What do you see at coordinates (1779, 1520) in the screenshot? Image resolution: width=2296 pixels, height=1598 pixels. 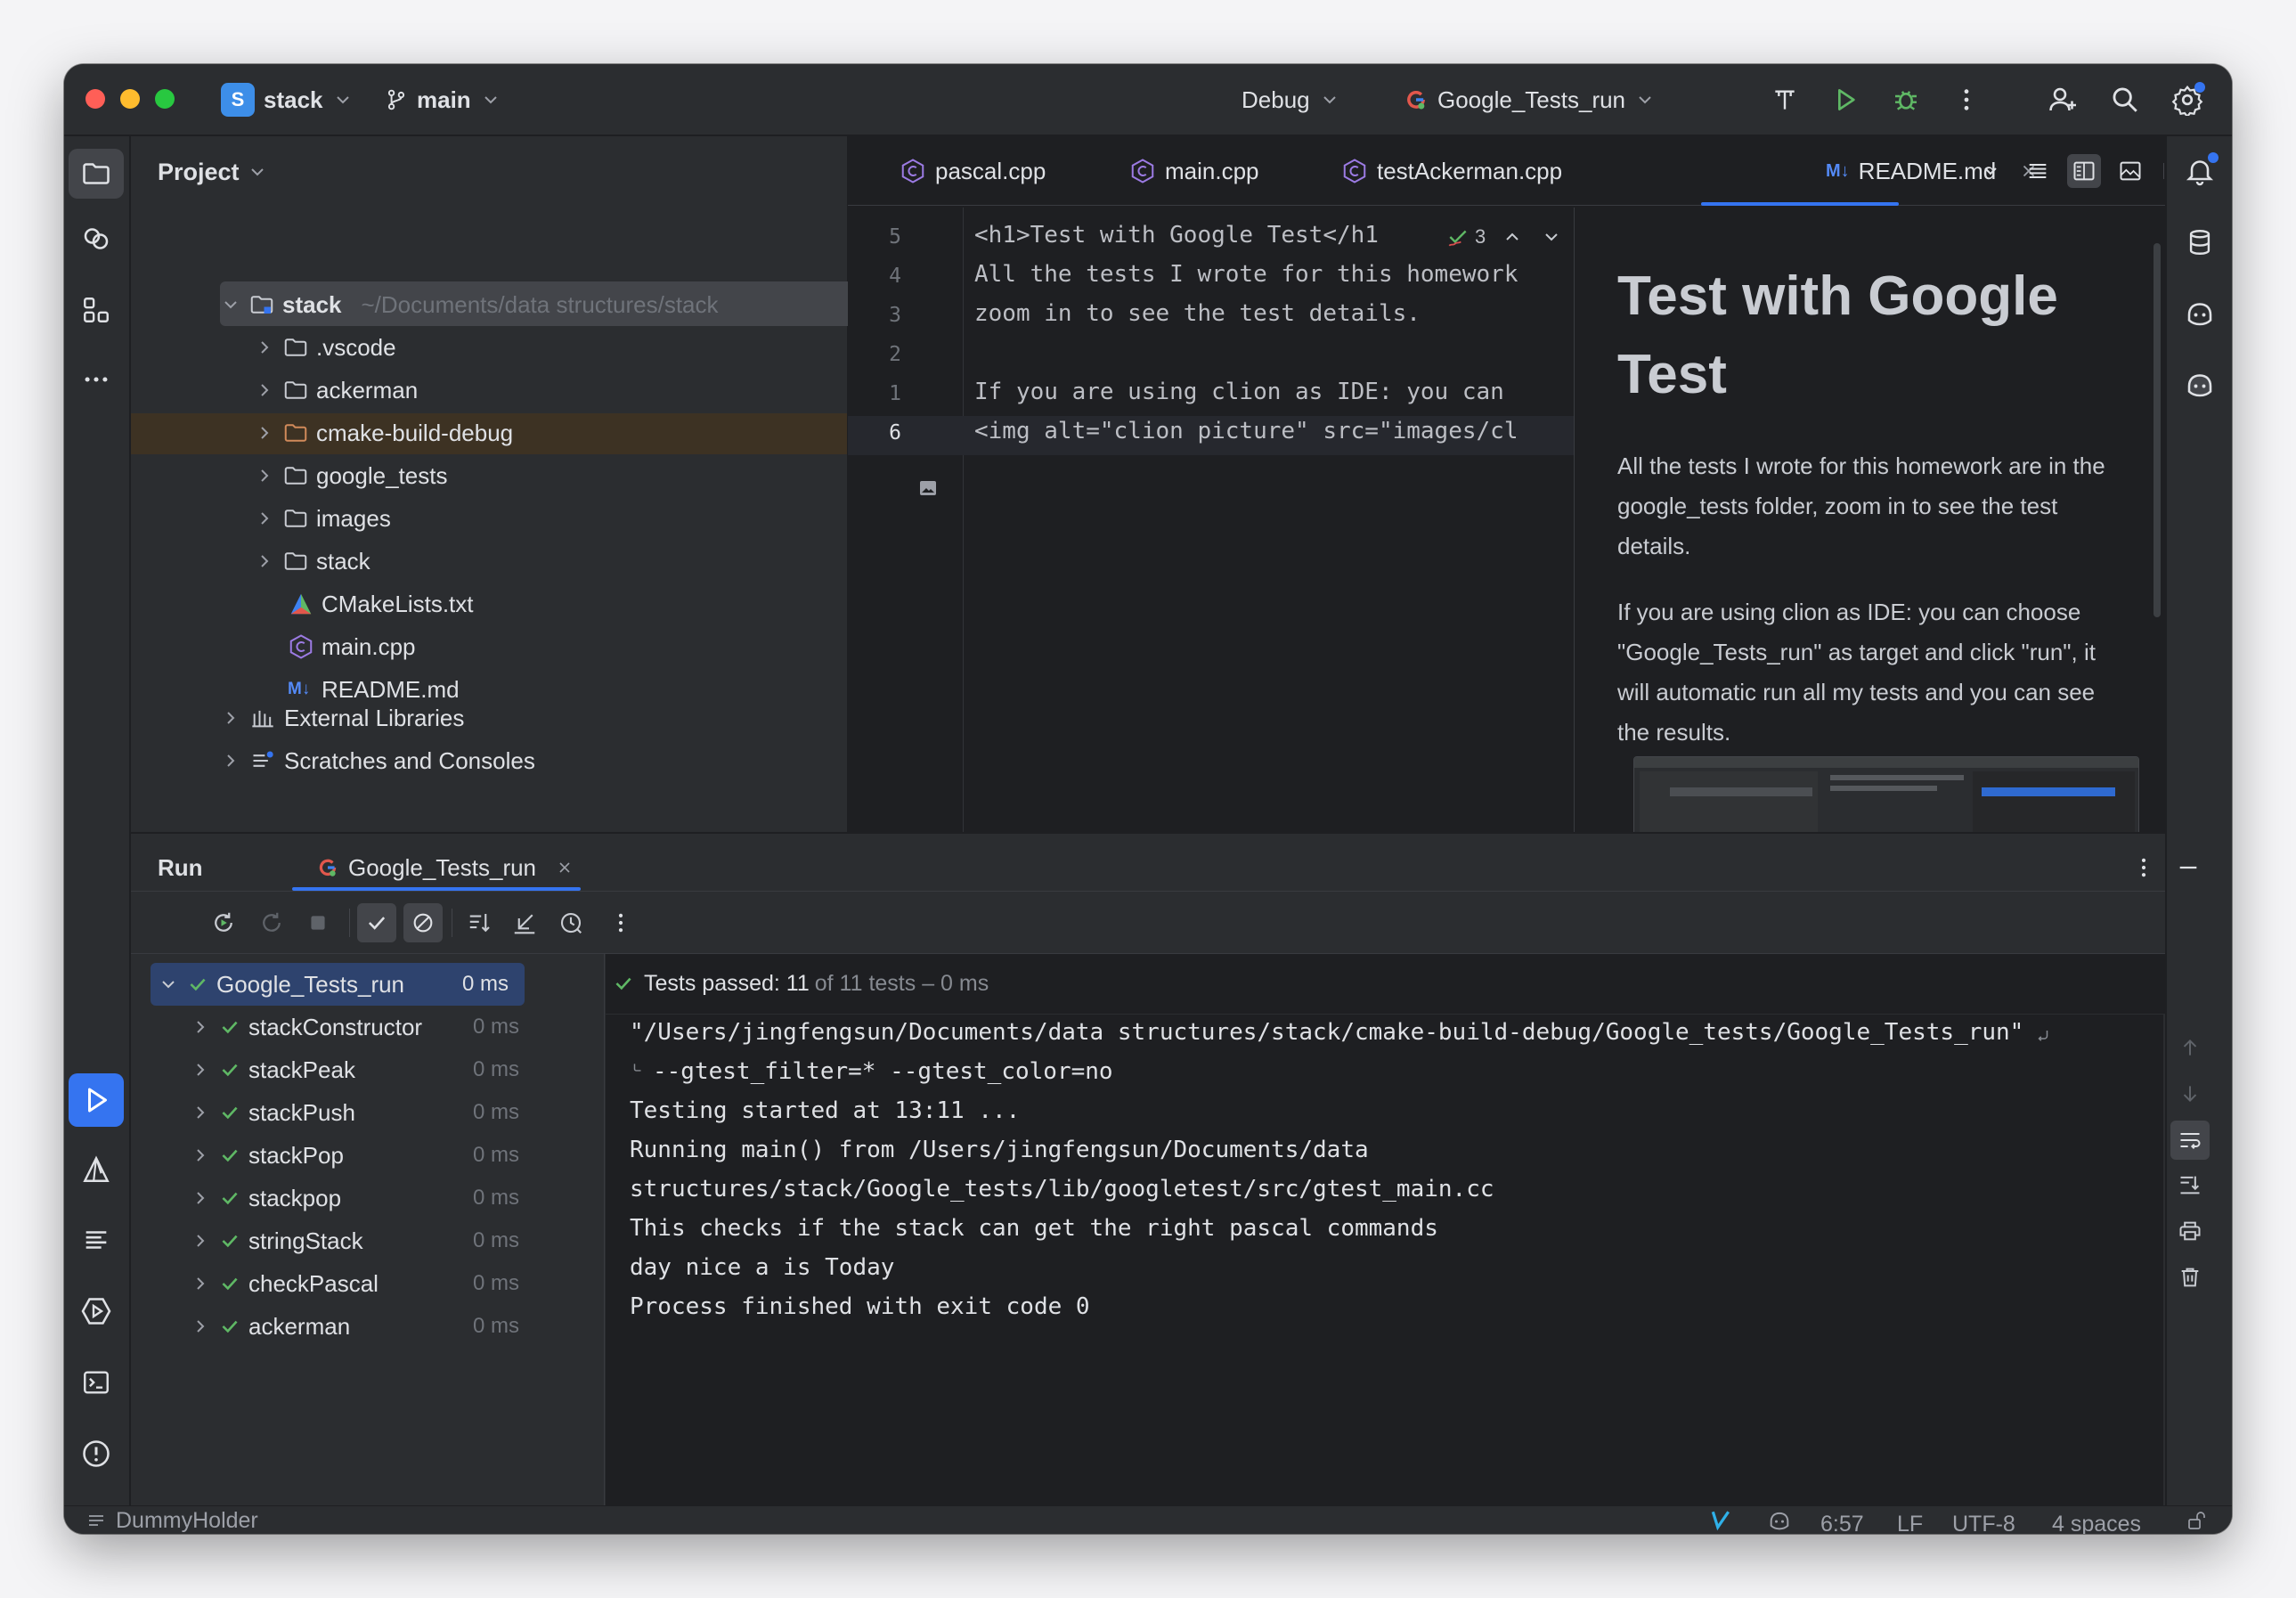 I see `copilot-status-widget` at bounding box center [1779, 1520].